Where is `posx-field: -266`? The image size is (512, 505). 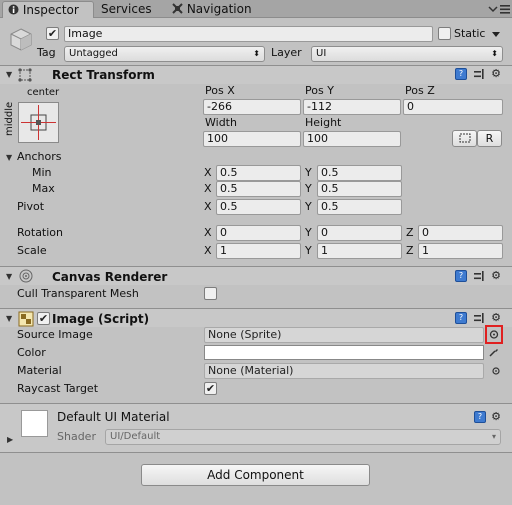 posx-field: -266 is located at coordinates (252, 107).